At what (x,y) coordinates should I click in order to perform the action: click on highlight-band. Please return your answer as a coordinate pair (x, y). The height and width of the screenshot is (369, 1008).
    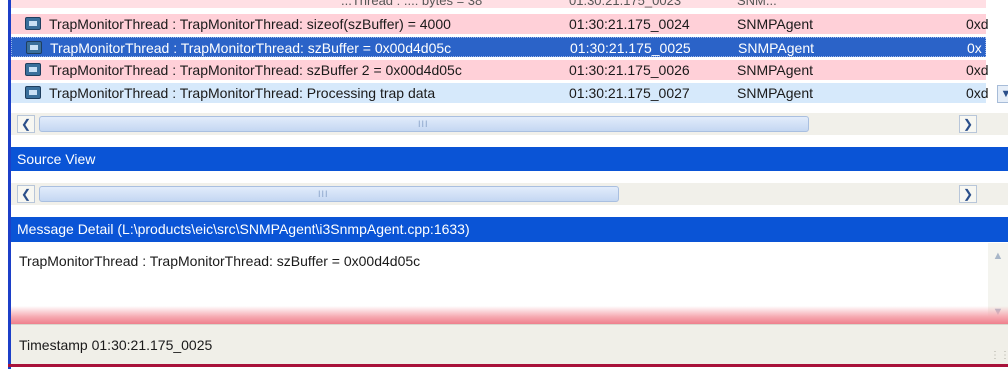
    Looking at the image, I should click on (509, 315).